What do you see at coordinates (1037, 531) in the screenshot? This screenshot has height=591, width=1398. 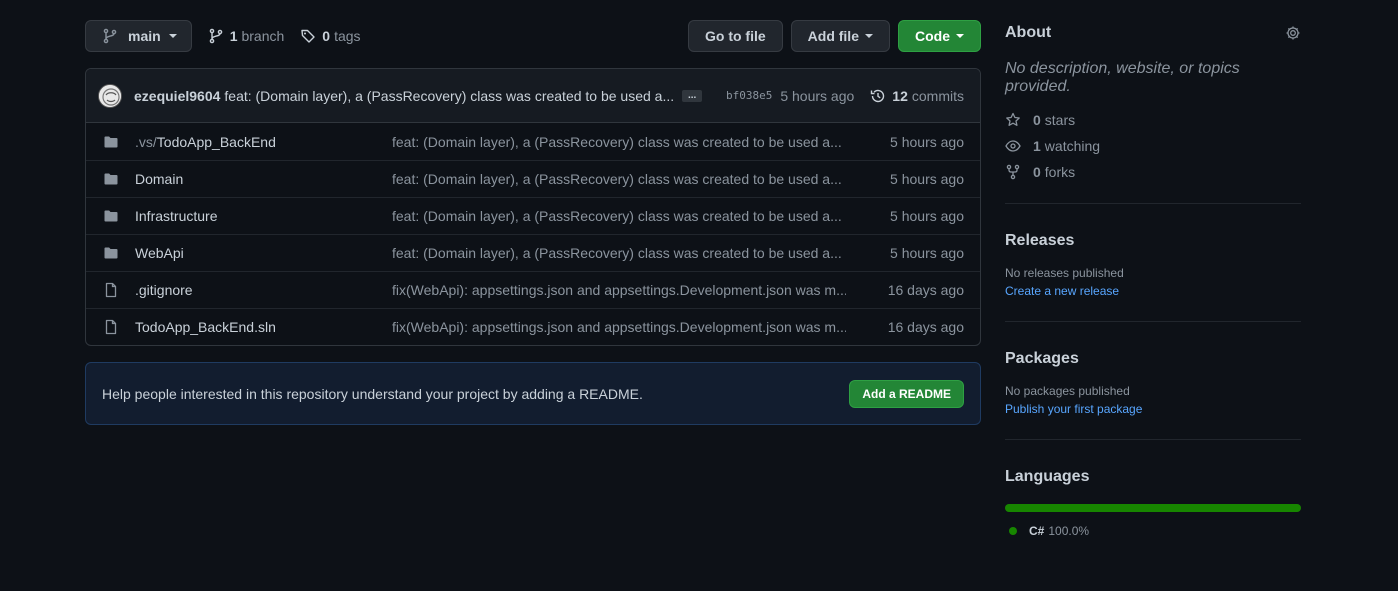 I see `language-name: C#` at bounding box center [1037, 531].